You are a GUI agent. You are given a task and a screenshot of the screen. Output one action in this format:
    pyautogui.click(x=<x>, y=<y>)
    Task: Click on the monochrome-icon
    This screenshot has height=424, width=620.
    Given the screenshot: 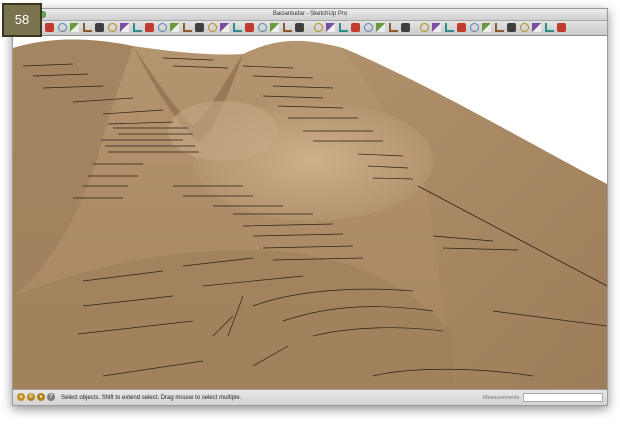 What is the action you would take?
    pyautogui.click(x=486, y=27)
    